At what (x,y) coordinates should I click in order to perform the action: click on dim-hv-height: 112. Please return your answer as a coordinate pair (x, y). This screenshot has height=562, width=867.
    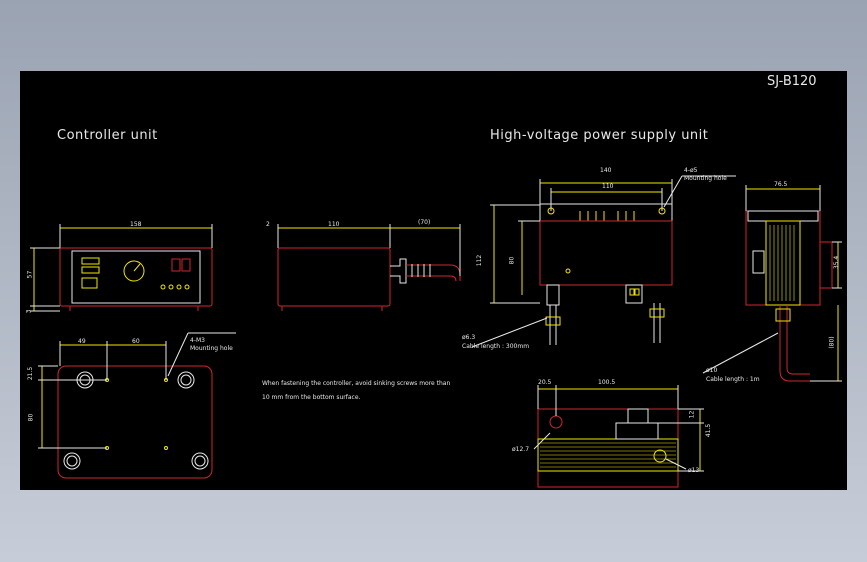
    Looking at the image, I should click on (480, 260).